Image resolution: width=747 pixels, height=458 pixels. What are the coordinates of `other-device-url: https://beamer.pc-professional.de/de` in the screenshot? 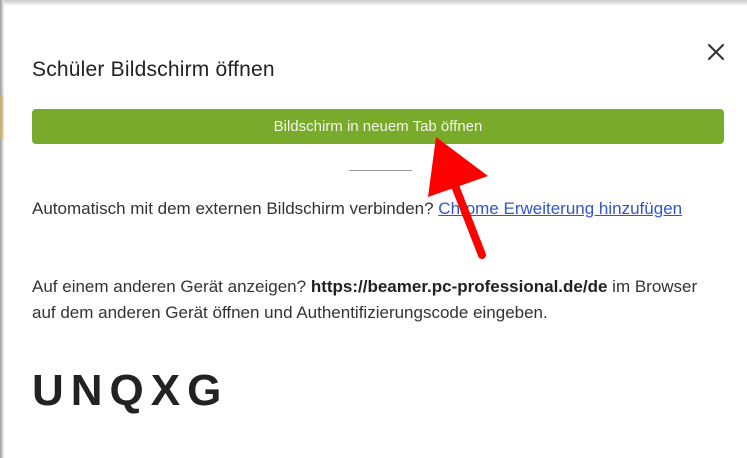 It's located at (459, 286).